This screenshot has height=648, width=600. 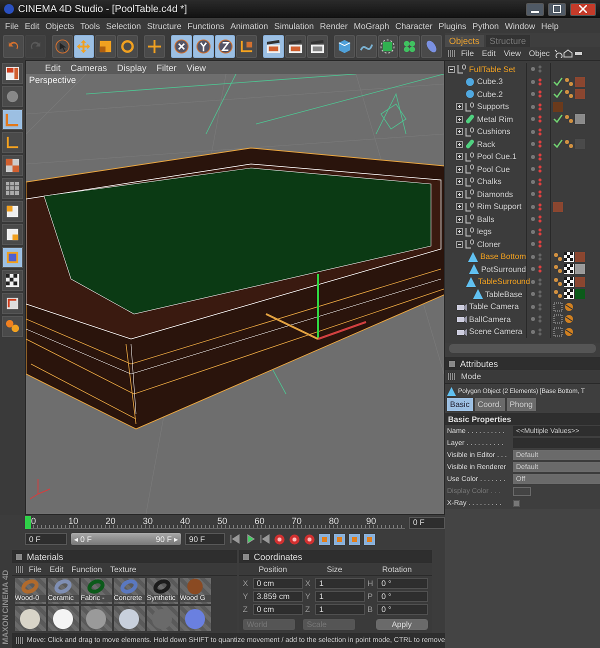 What do you see at coordinates (522, 319) in the screenshot?
I see `object-row: BallCamera` at bounding box center [522, 319].